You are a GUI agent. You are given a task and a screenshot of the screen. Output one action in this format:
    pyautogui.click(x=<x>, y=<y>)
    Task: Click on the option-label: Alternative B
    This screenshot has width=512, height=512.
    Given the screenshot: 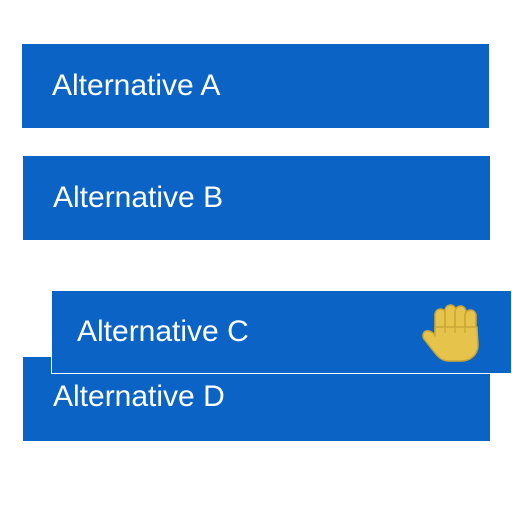 What is the action you would take?
    pyautogui.click(x=138, y=197)
    